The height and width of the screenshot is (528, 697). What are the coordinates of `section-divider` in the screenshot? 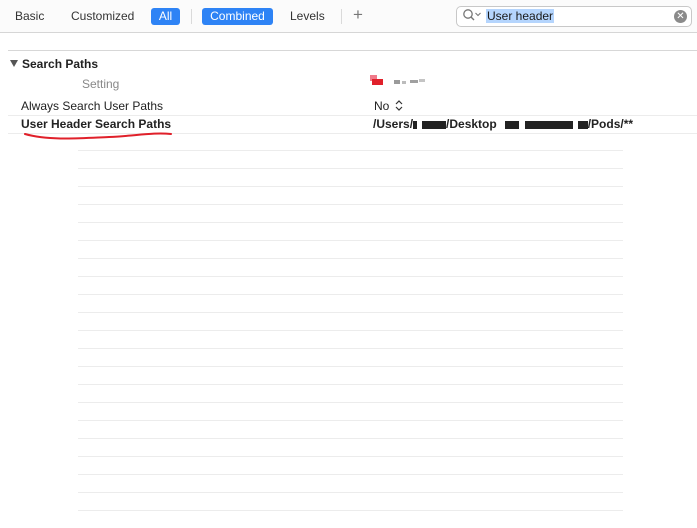 It's located at (352, 50).